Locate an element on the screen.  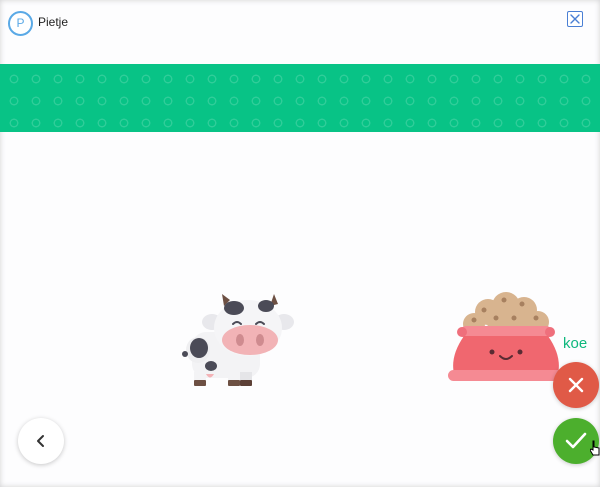
check-icon is located at coordinates (576, 440).